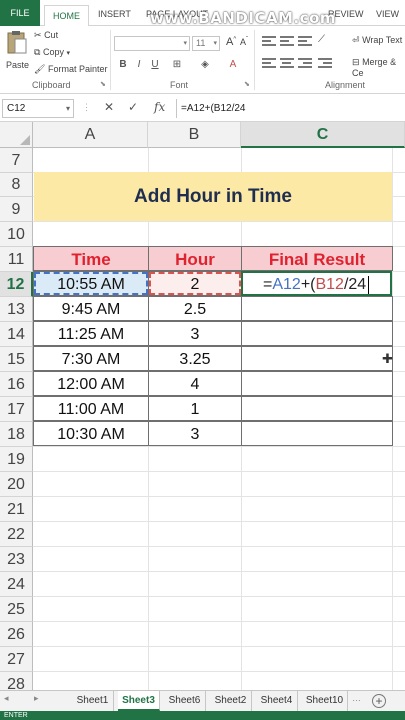 Image resolution: width=405 pixels, height=720 pixels. Describe the element at coordinates (16, 384) in the screenshot. I see `row-header-16: 16` at that location.